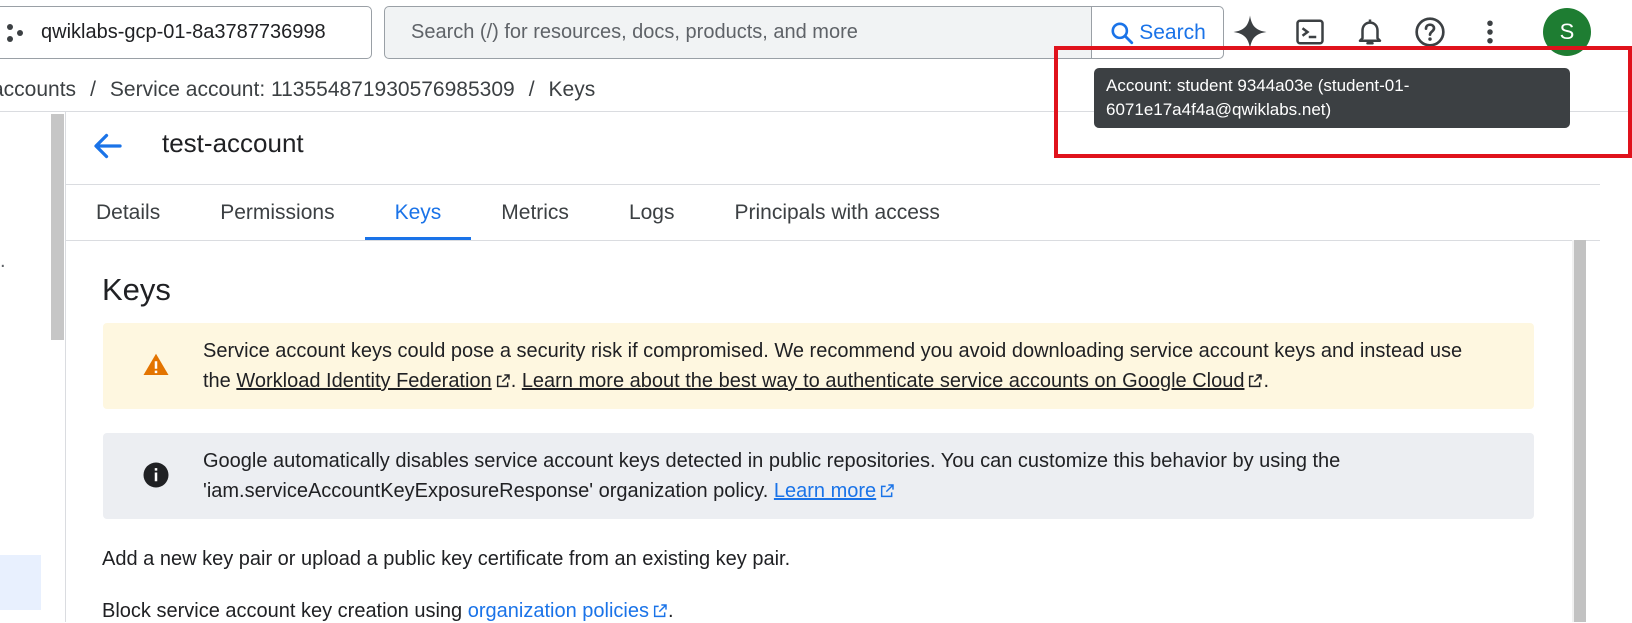 The height and width of the screenshot is (623, 1632). I want to click on left-nav-scrollbar, so click(57, 227).